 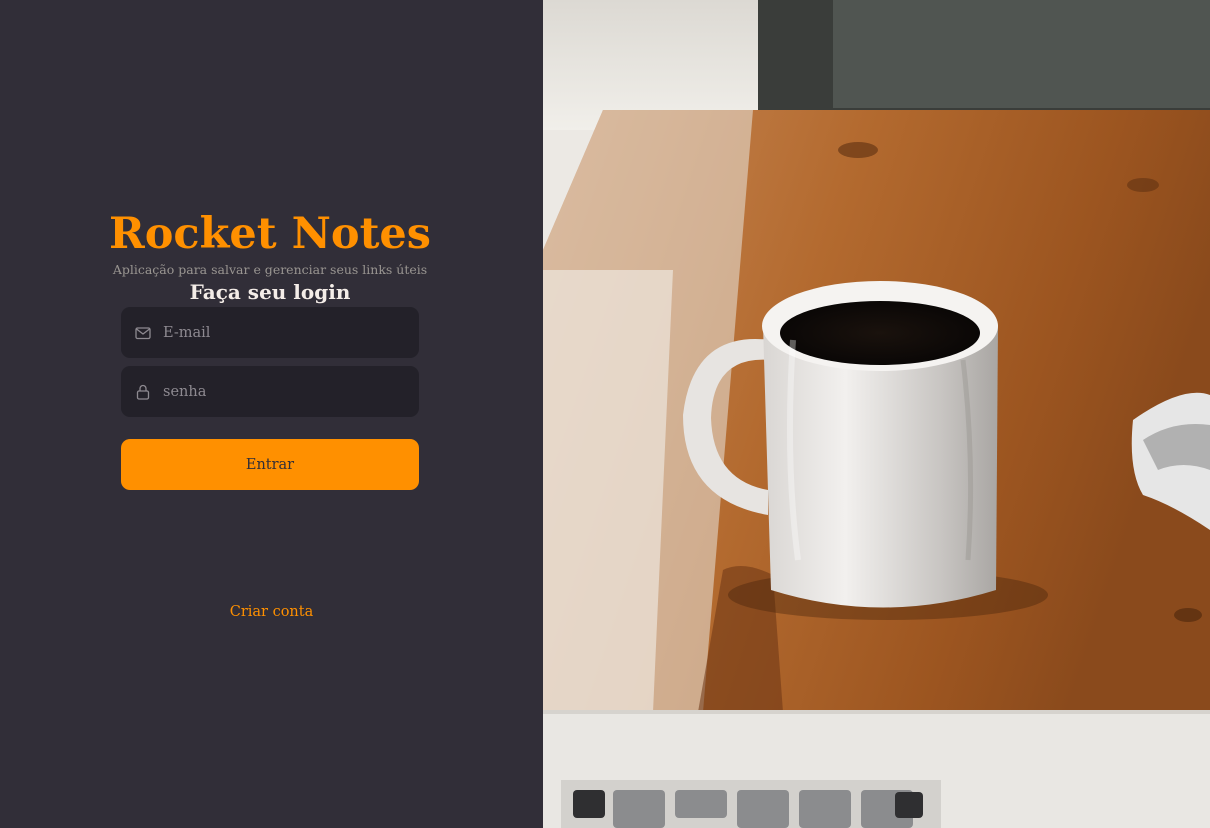 What do you see at coordinates (270, 362) in the screenshot?
I see `input-group` at bounding box center [270, 362].